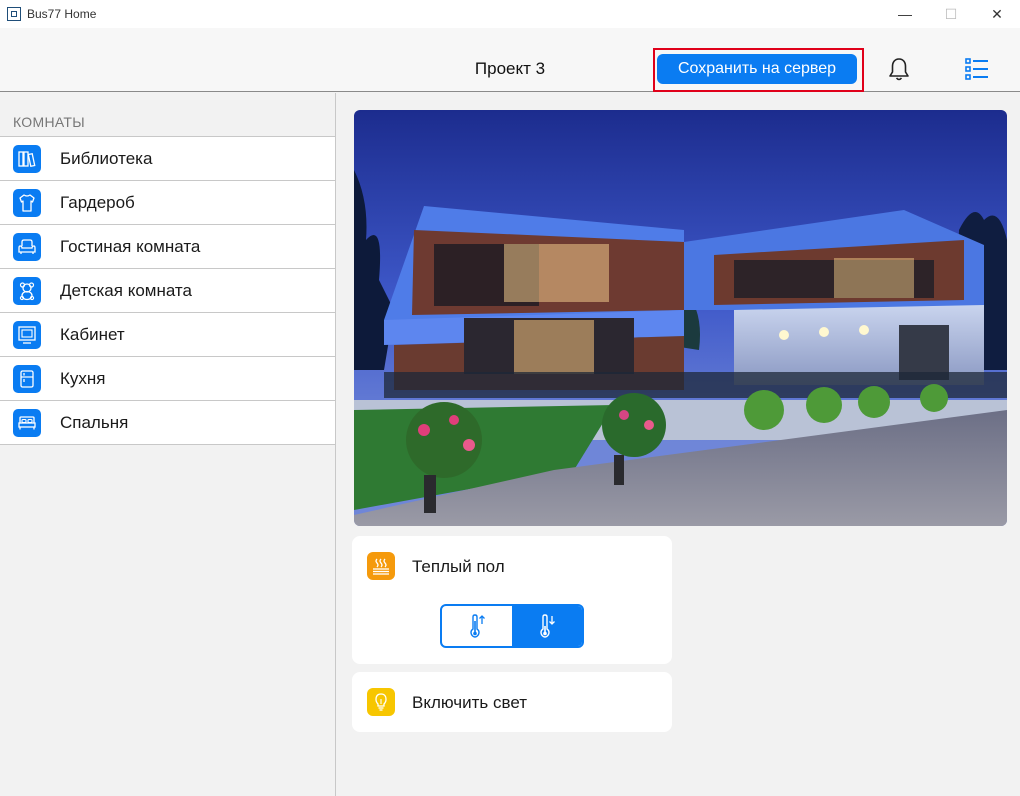 This screenshot has width=1020, height=796. I want to click on floor-heating-card: Теплый пол, so click(512, 600).